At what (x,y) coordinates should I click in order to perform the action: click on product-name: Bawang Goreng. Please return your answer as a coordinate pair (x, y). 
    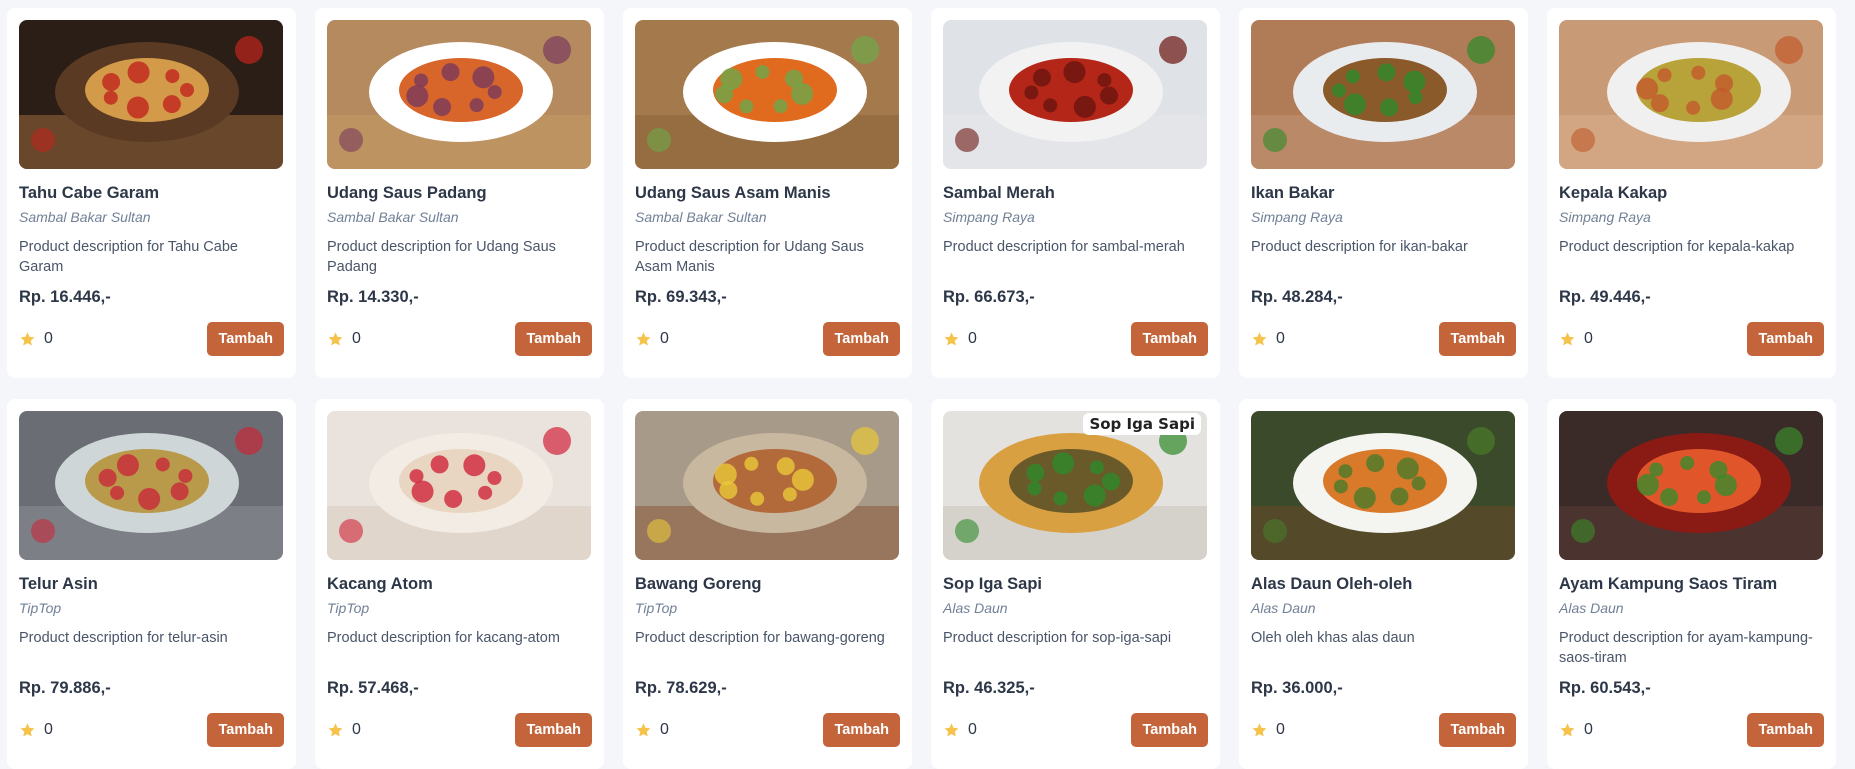
    Looking at the image, I should click on (767, 584).